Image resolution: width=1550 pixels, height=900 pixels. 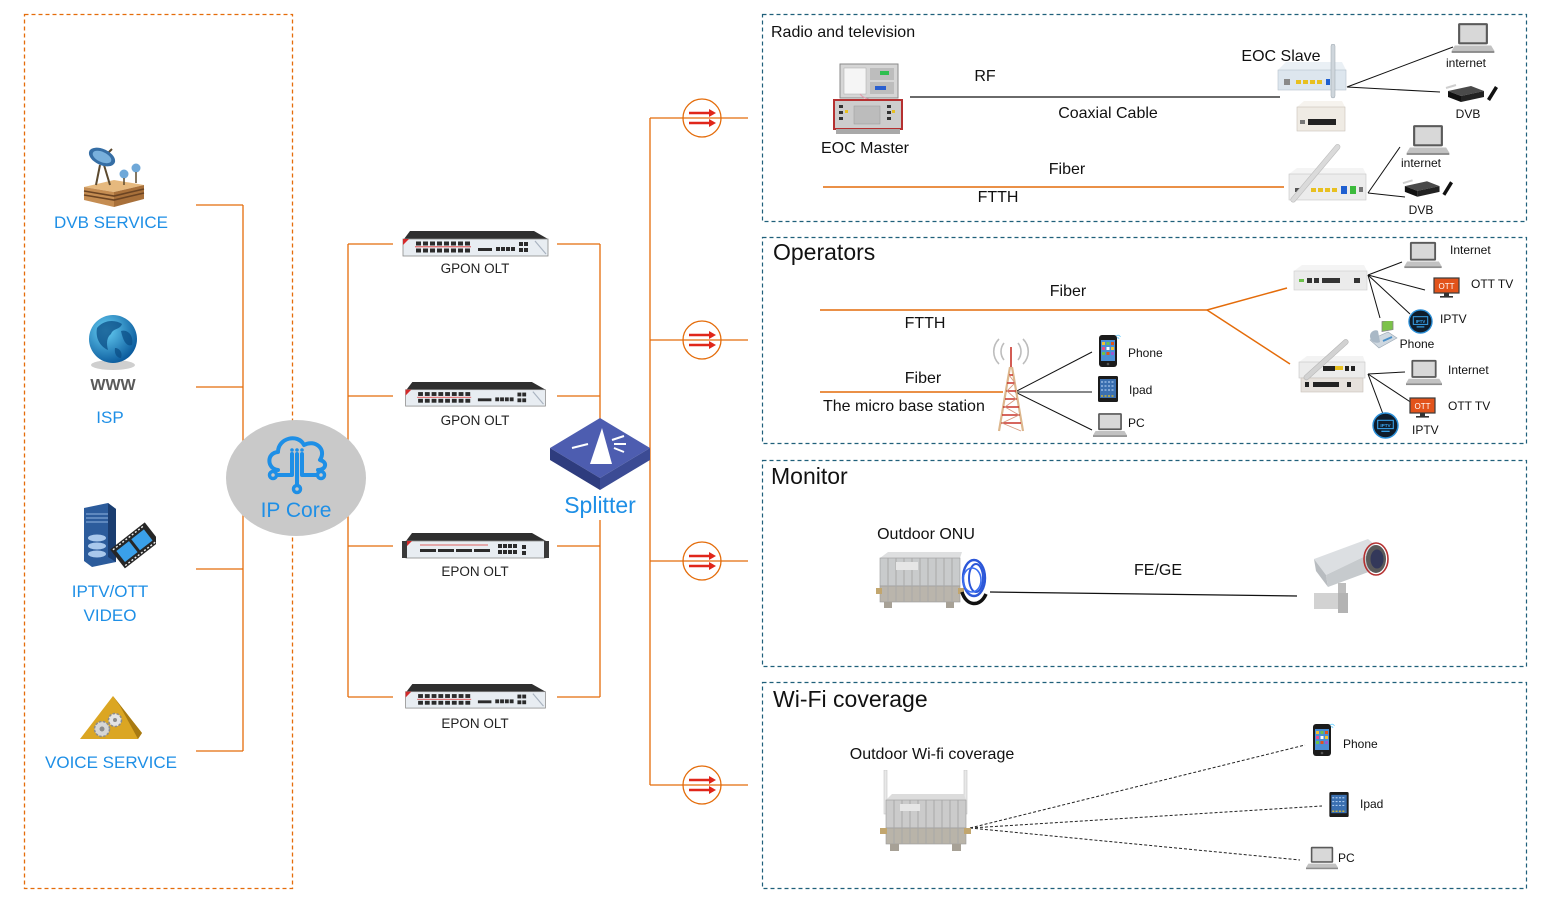 I want to click on splitter-label: Splitter, so click(x=600, y=505).